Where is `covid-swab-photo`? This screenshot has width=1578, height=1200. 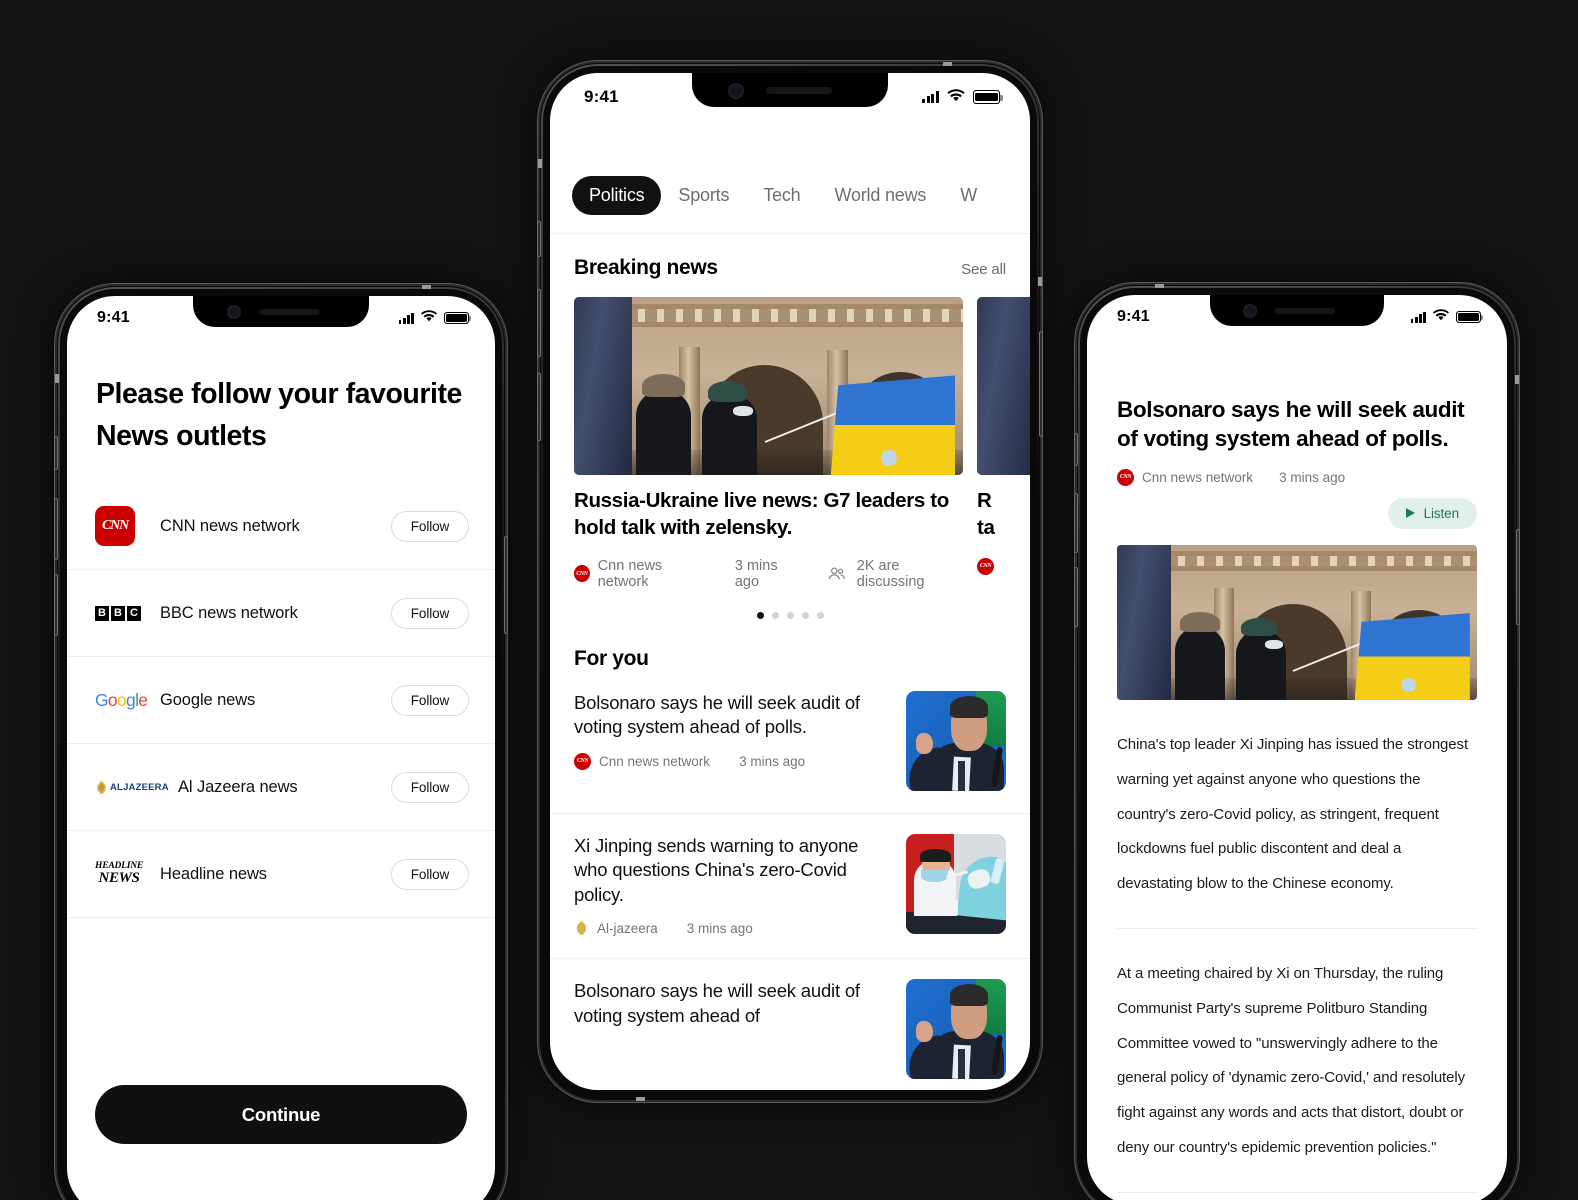 covid-swab-photo is located at coordinates (956, 883).